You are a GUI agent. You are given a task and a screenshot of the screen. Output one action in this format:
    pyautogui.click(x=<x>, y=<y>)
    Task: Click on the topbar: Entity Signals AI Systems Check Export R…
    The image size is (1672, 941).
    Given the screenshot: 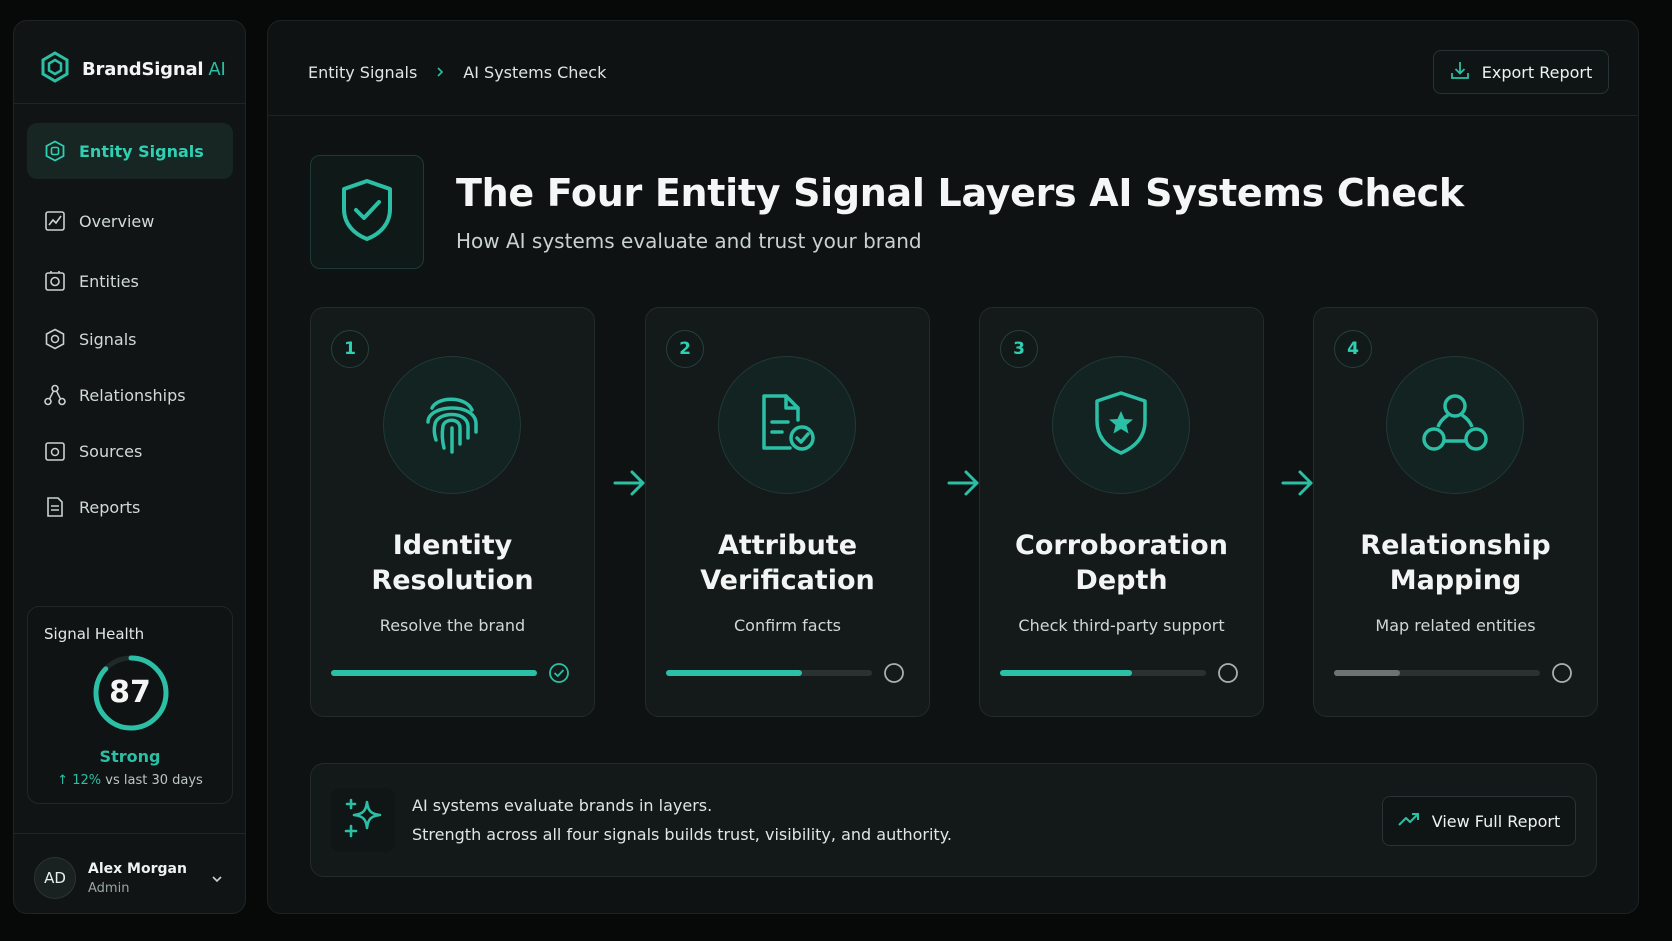 What is the action you would take?
    pyautogui.click(x=953, y=68)
    